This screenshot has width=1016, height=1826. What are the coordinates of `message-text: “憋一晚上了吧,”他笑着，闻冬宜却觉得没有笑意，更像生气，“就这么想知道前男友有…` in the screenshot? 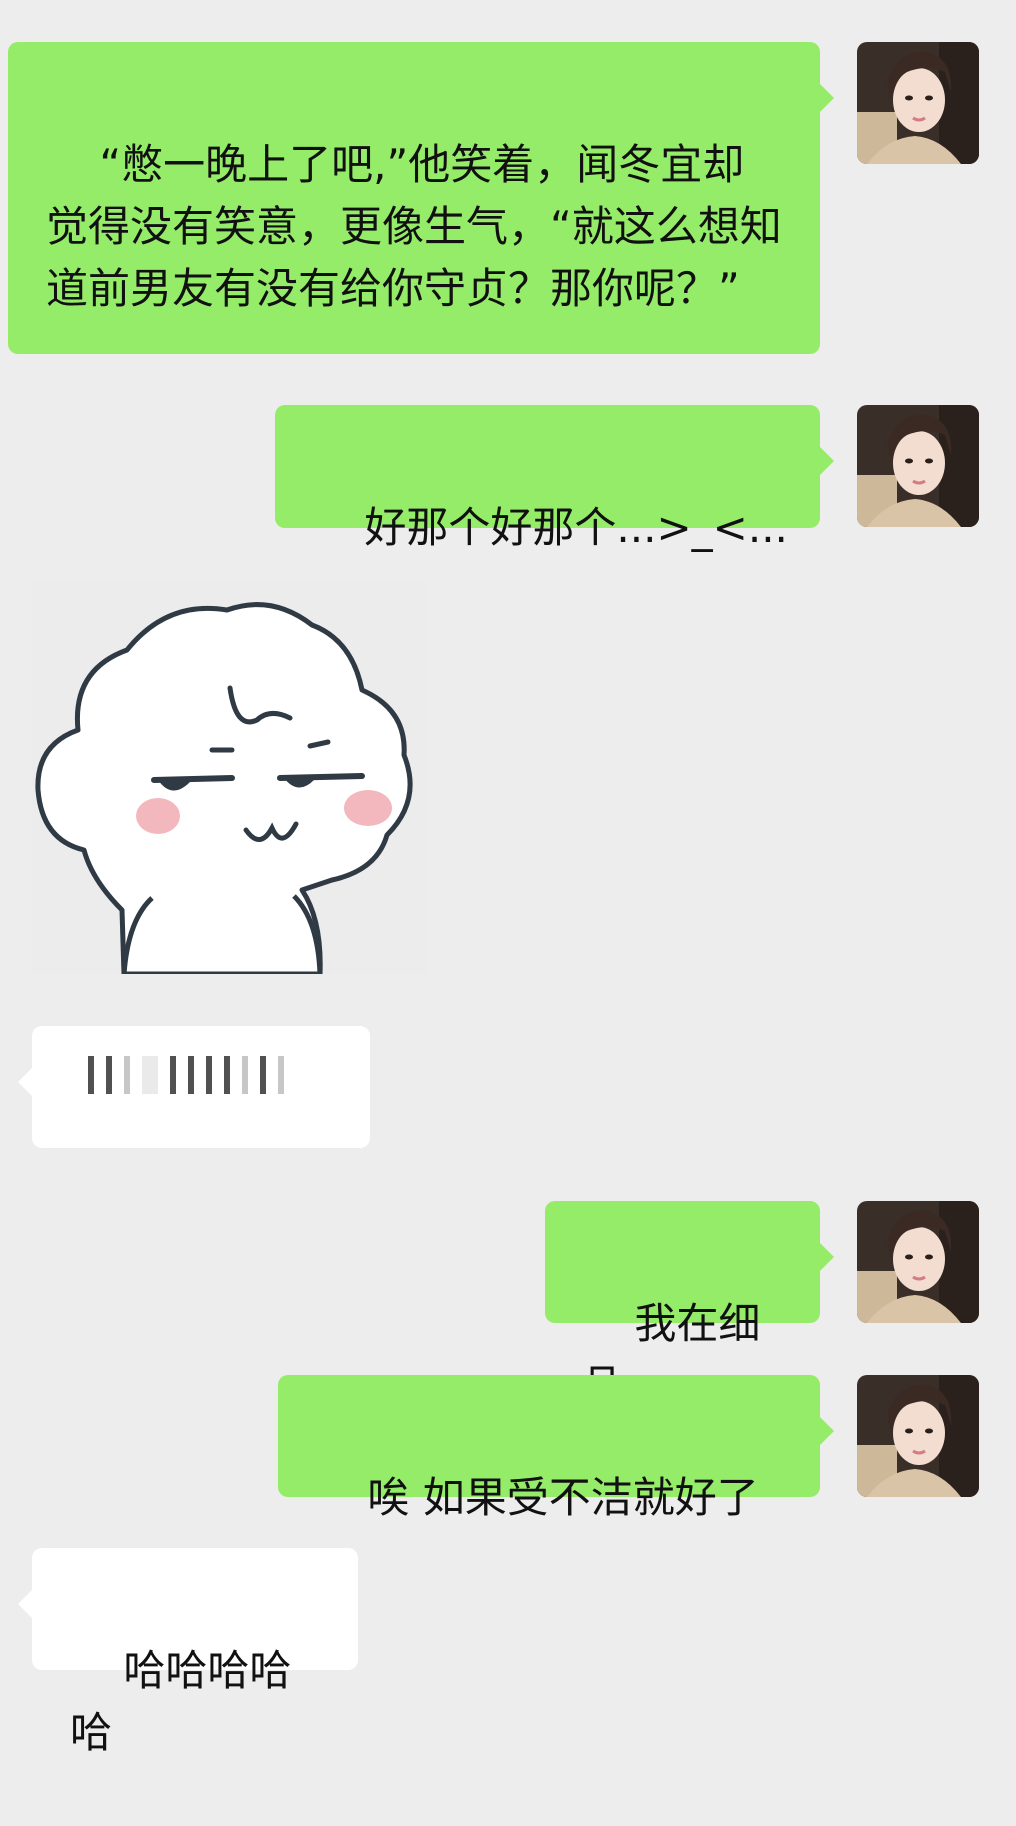 It's located at (414, 226).